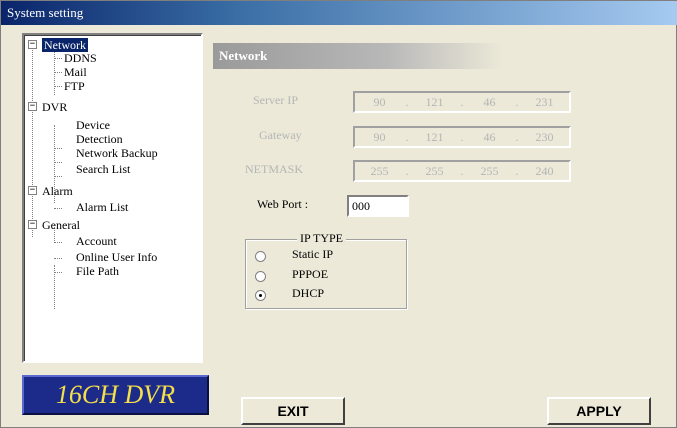 This screenshot has height=428, width=677. Describe the element at coordinates (462, 102) in the screenshot. I see `server-ip-field: 90. 121. 46. 231` at that location.